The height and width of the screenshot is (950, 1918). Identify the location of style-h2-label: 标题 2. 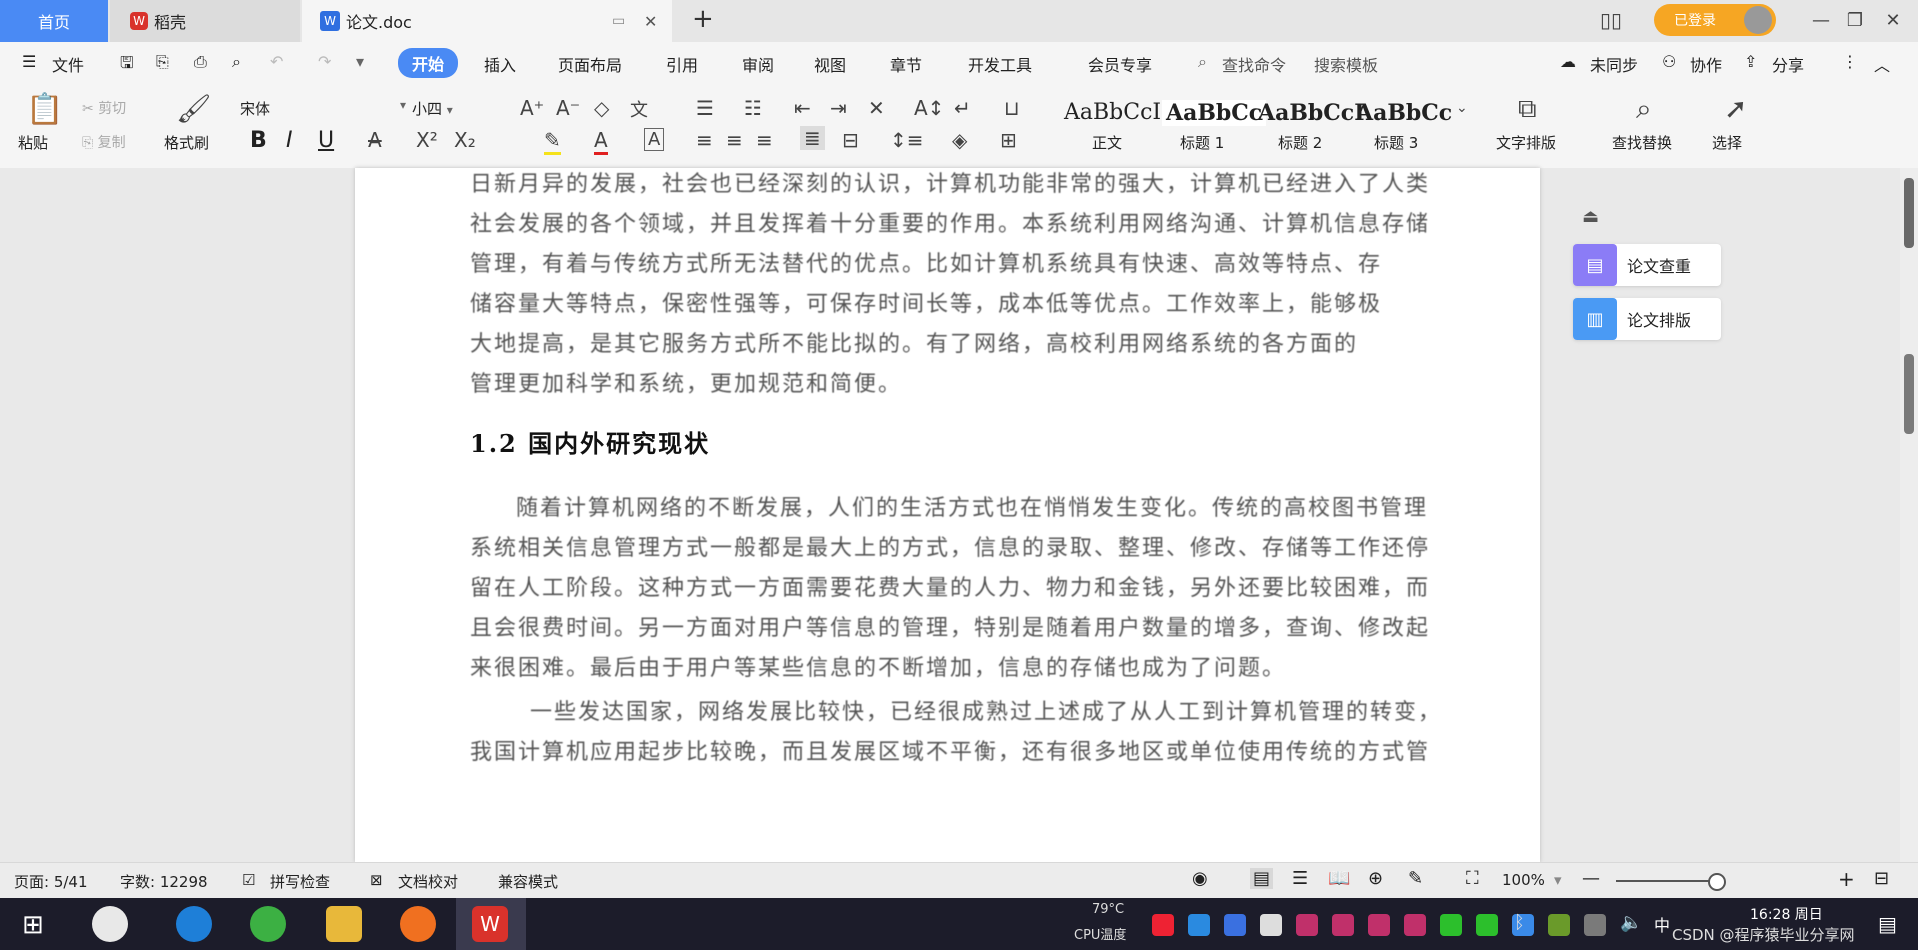
(1300, 142).